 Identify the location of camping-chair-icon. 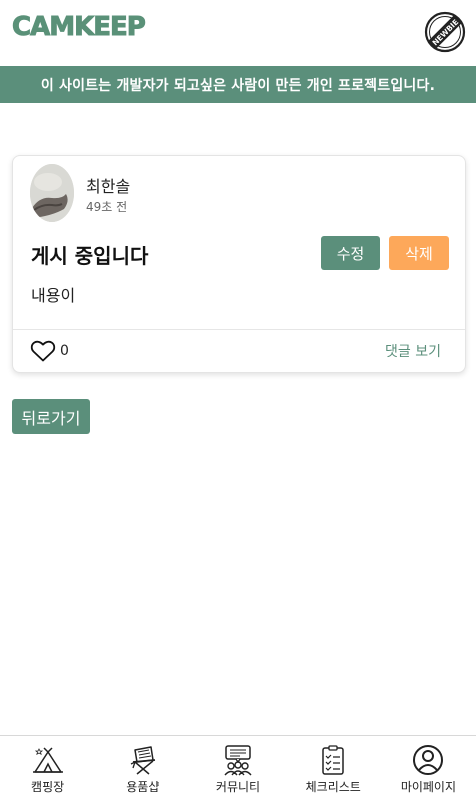
(142, 760).